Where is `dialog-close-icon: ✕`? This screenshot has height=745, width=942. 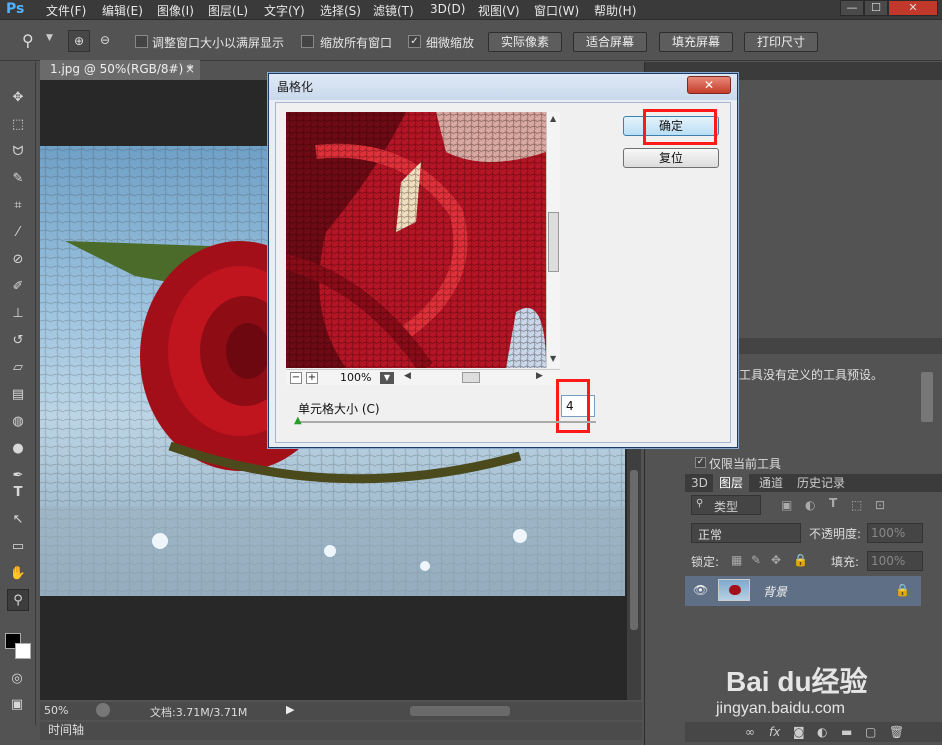 dialog-close-icon: ✕ is located at coordinates (709, 85).